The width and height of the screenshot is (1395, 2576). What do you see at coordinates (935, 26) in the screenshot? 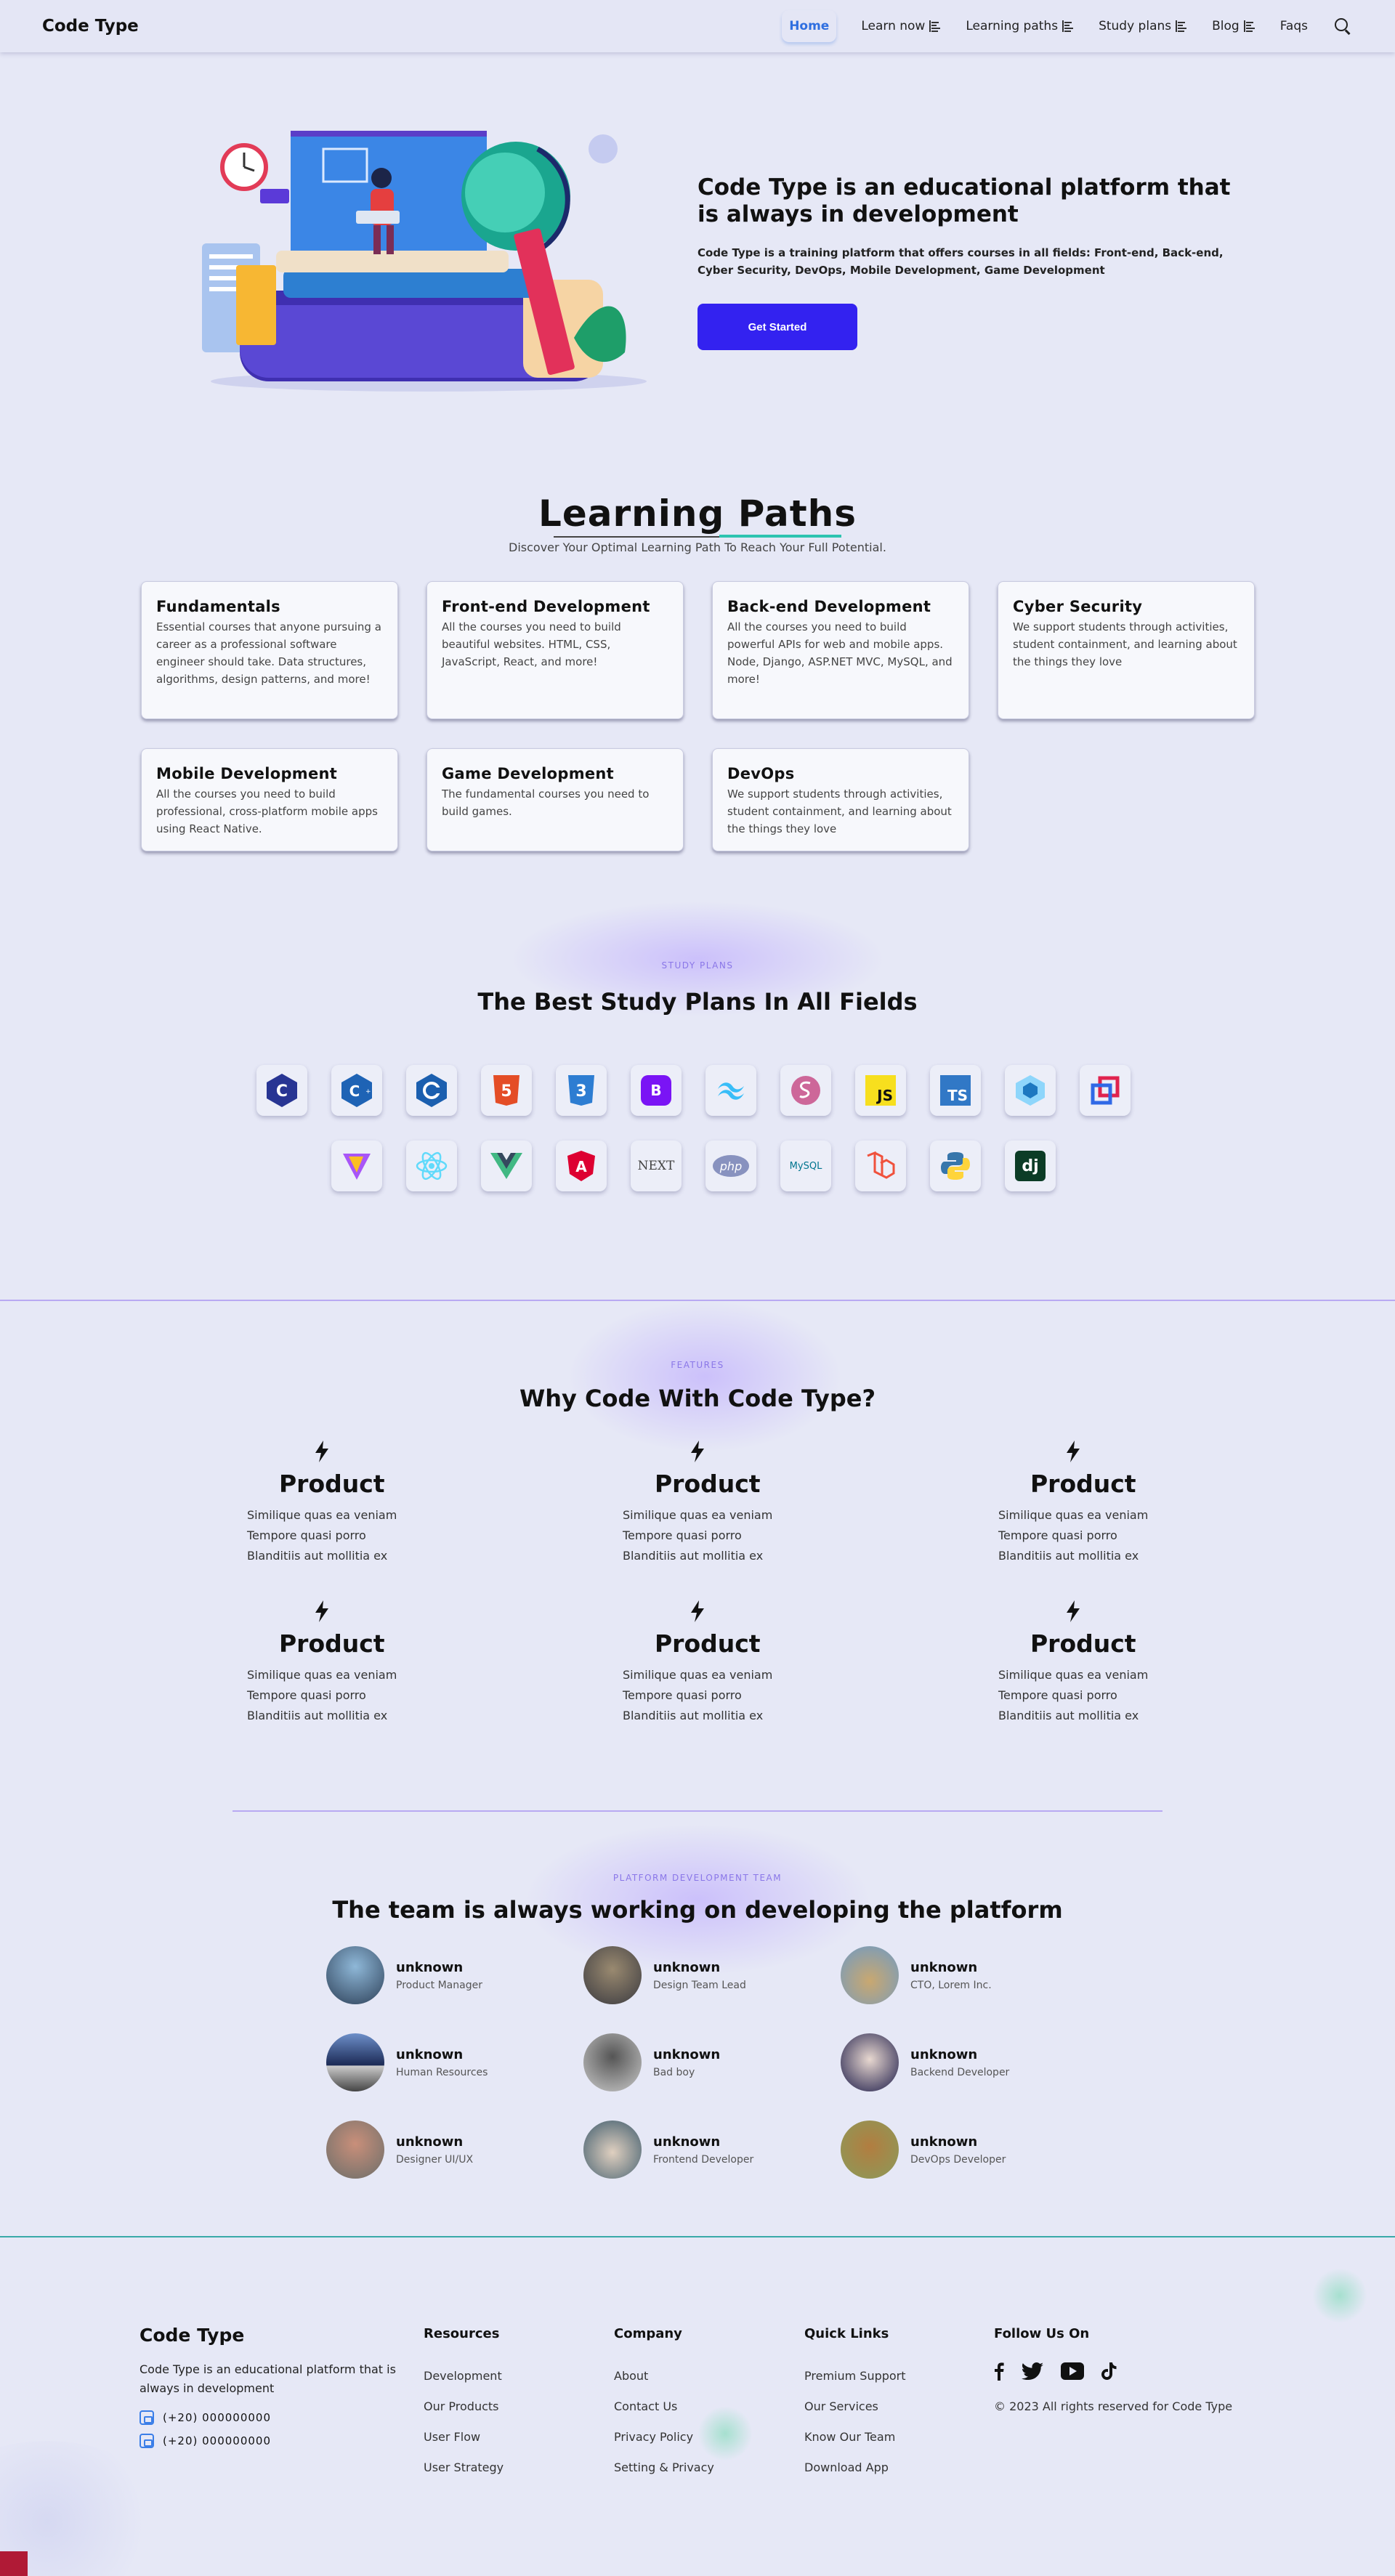
I see `menu-icon` at bounding box center [935, 26].